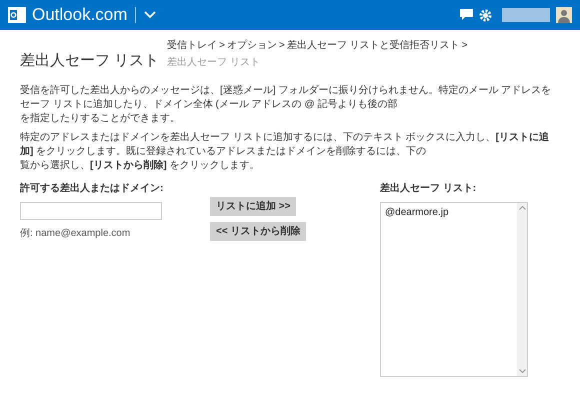 Image resolution: width=580 pixels, height=400 pixels. What do you see at coordinates (466, 15) in the screenshot?
I see `chat-icon` at bounding box center [466, 15].